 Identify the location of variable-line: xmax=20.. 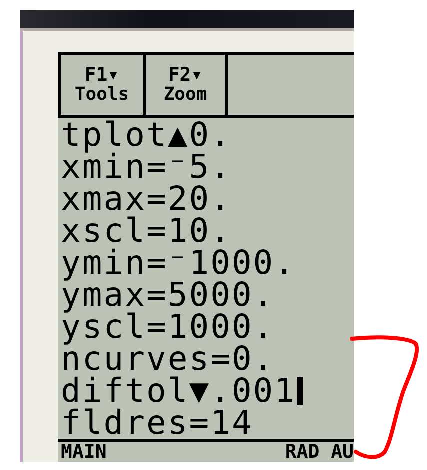
(146, 199).